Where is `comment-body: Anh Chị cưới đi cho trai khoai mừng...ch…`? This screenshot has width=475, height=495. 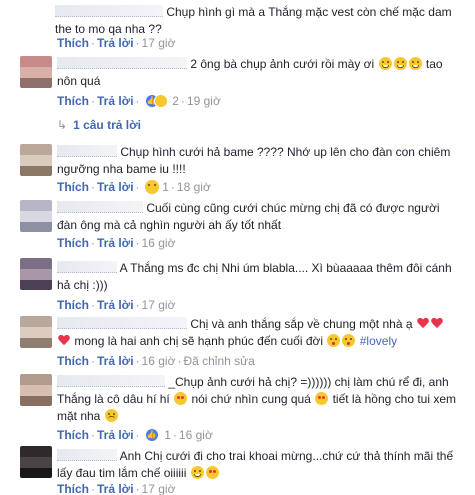 comment-body: Anh Chị cưới đi cho trai khoai mừng...ch… is located at coordinates (257, 465).